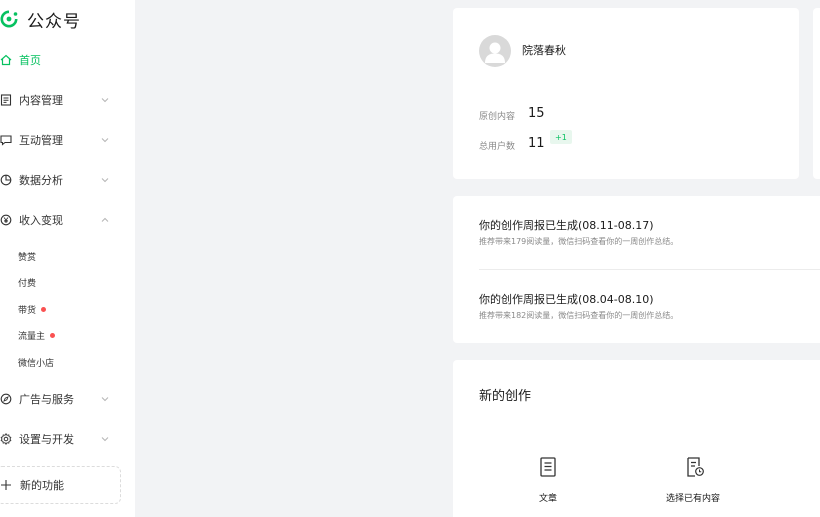 This screenshot has height=517, width=820. I want to click on sidebar-item-settings-dev: 设置与开发, so click(60, 439).